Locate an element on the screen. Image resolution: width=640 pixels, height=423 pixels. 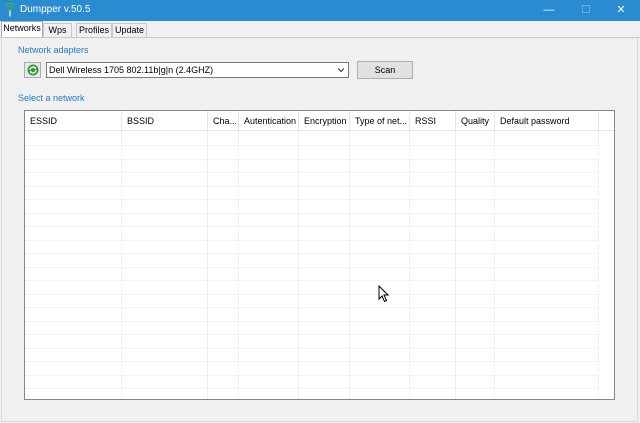
column-authentication: Autentication is located at coordinates (269, 121).